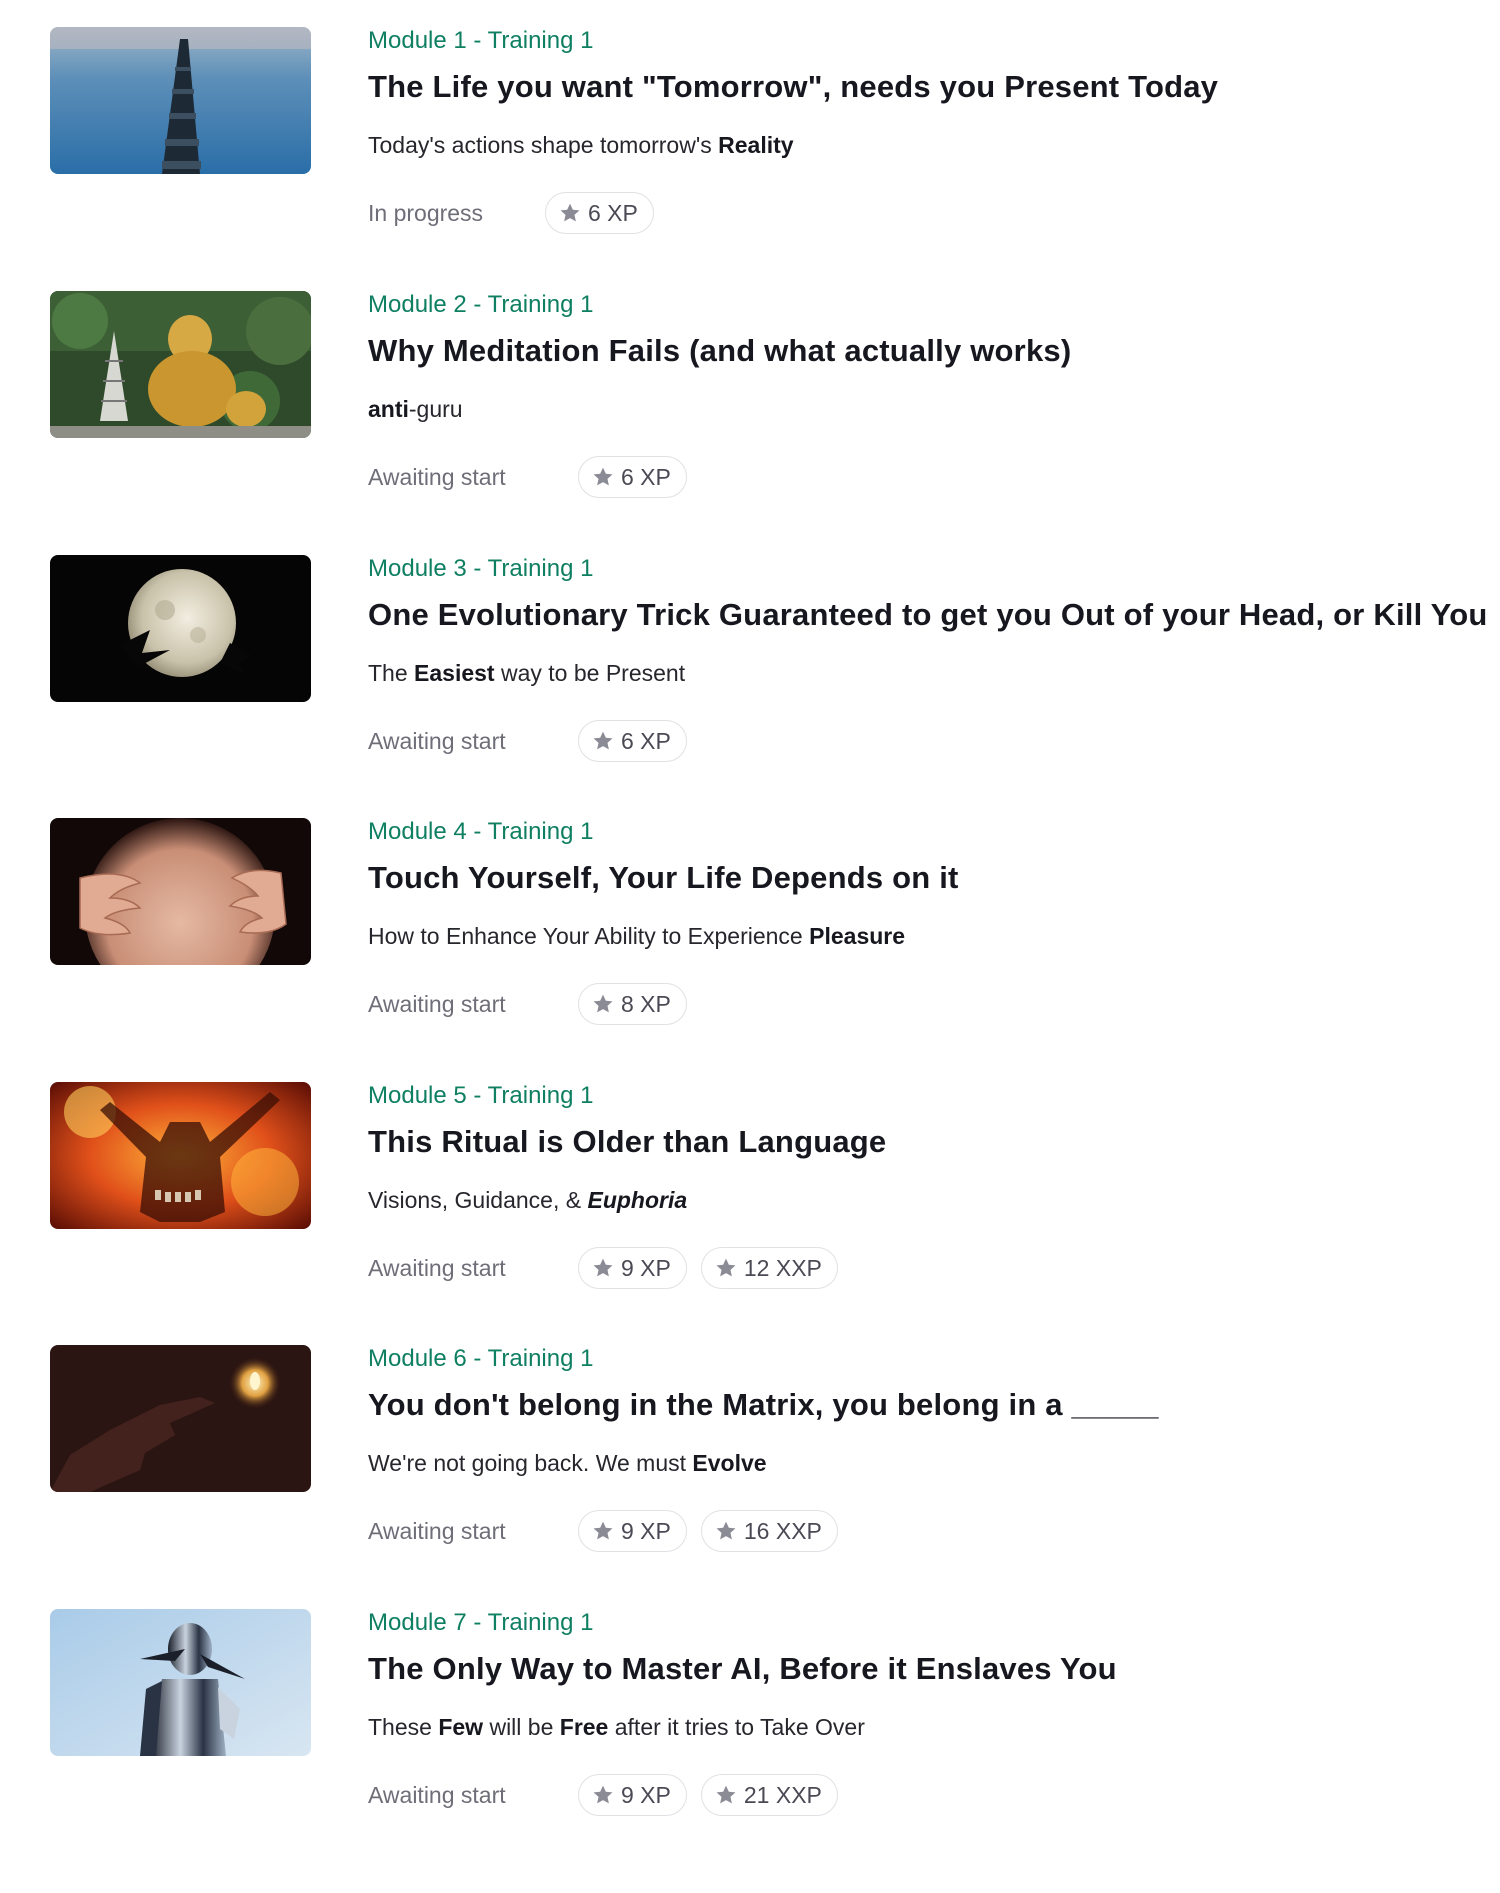  Describe the element at coordinates (481, 40) in the screenshot. I see `module-label: Module 1 - Training 1` at that location.